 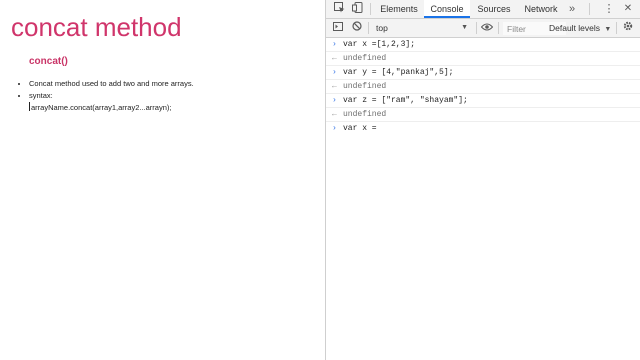 I want to click on inspect-element-icon, so click(x=339, y=9).